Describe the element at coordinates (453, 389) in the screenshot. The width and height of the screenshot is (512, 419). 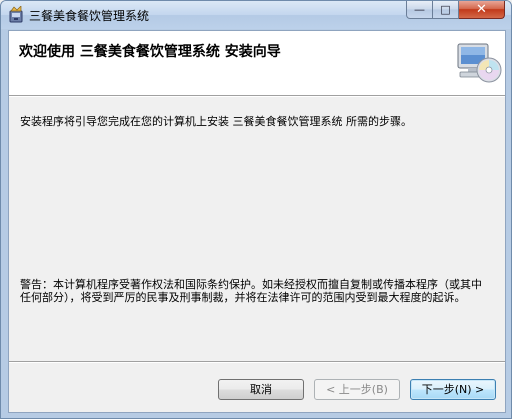
I see `next-button: 下一步(N) >` at that location.